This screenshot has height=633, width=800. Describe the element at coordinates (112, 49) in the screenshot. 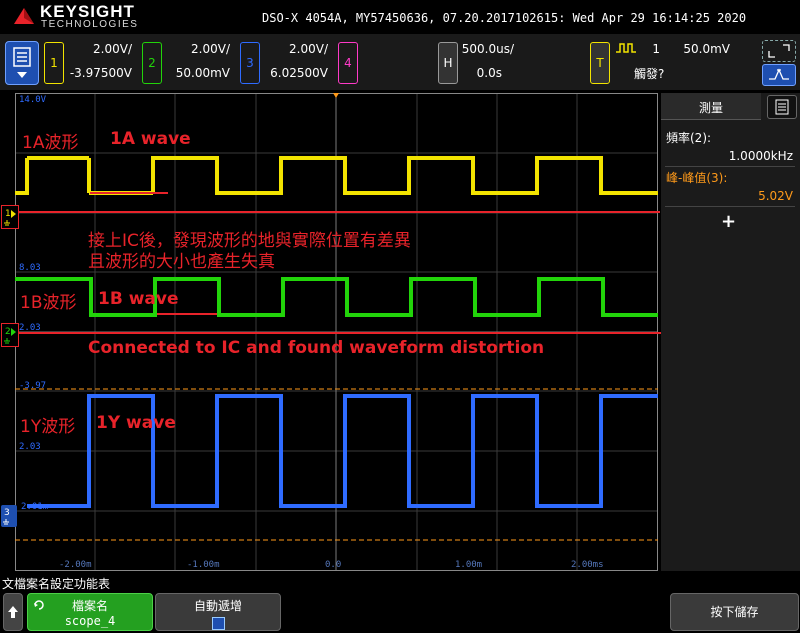

I see `channel-1-scale: 2.00V/` at that location.